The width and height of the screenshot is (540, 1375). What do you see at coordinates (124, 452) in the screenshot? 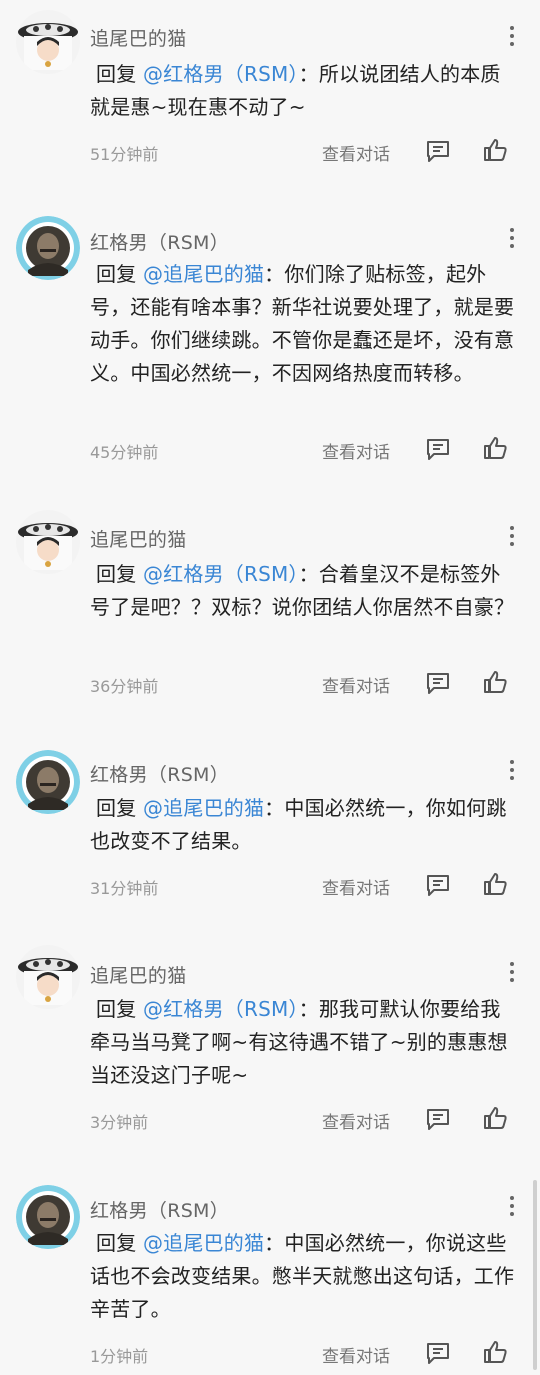
I see `timestamp: 45分钟前` at bounding box center [124, 452].